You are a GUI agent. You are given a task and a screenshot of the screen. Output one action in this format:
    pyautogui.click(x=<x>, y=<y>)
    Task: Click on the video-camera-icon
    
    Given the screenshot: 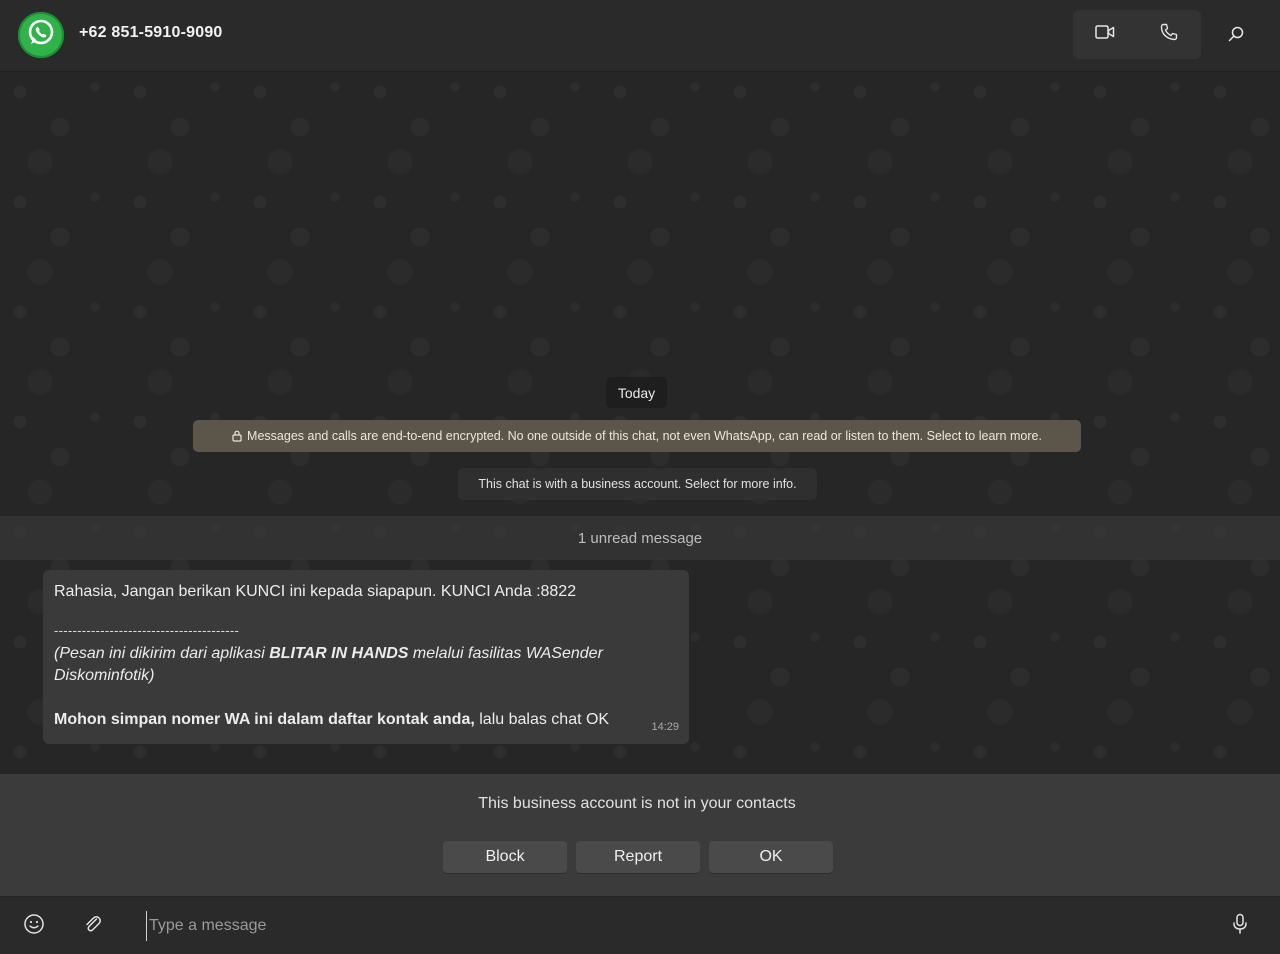 What is the action you would take?
    pyautogui.click(x=1105, y=34)
    